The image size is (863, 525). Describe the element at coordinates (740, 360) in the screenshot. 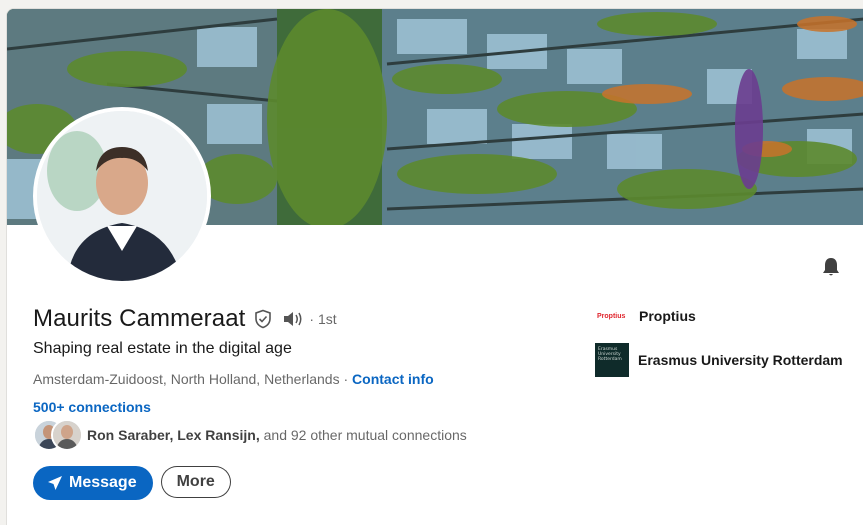

I see `school-name: Erasmus University Rotterdam` at that location.